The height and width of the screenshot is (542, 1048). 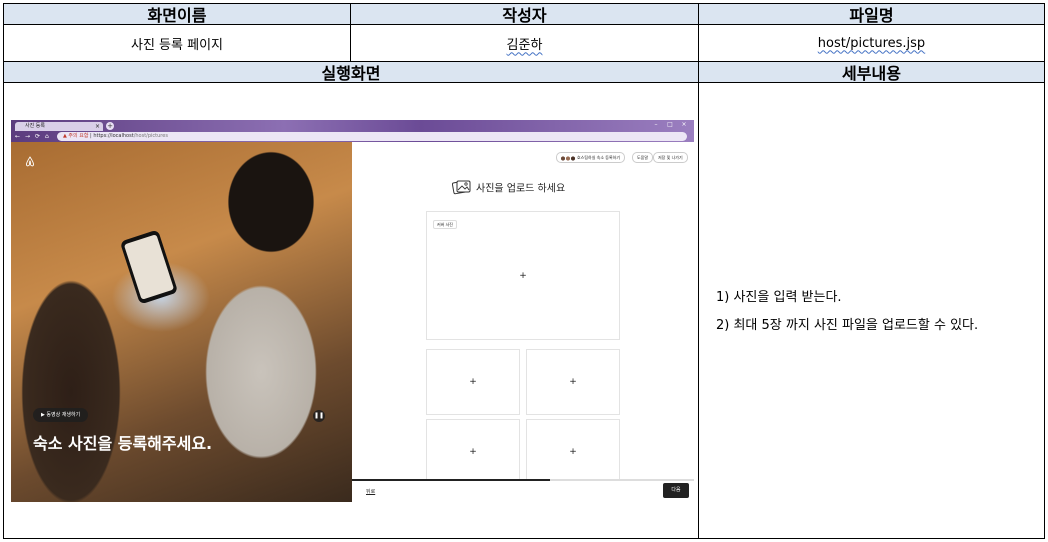 What do you see at coordinates (35, 126) in the screenshot?
I see `tab-title: 사진 등록` at bounding box center [35, 126].